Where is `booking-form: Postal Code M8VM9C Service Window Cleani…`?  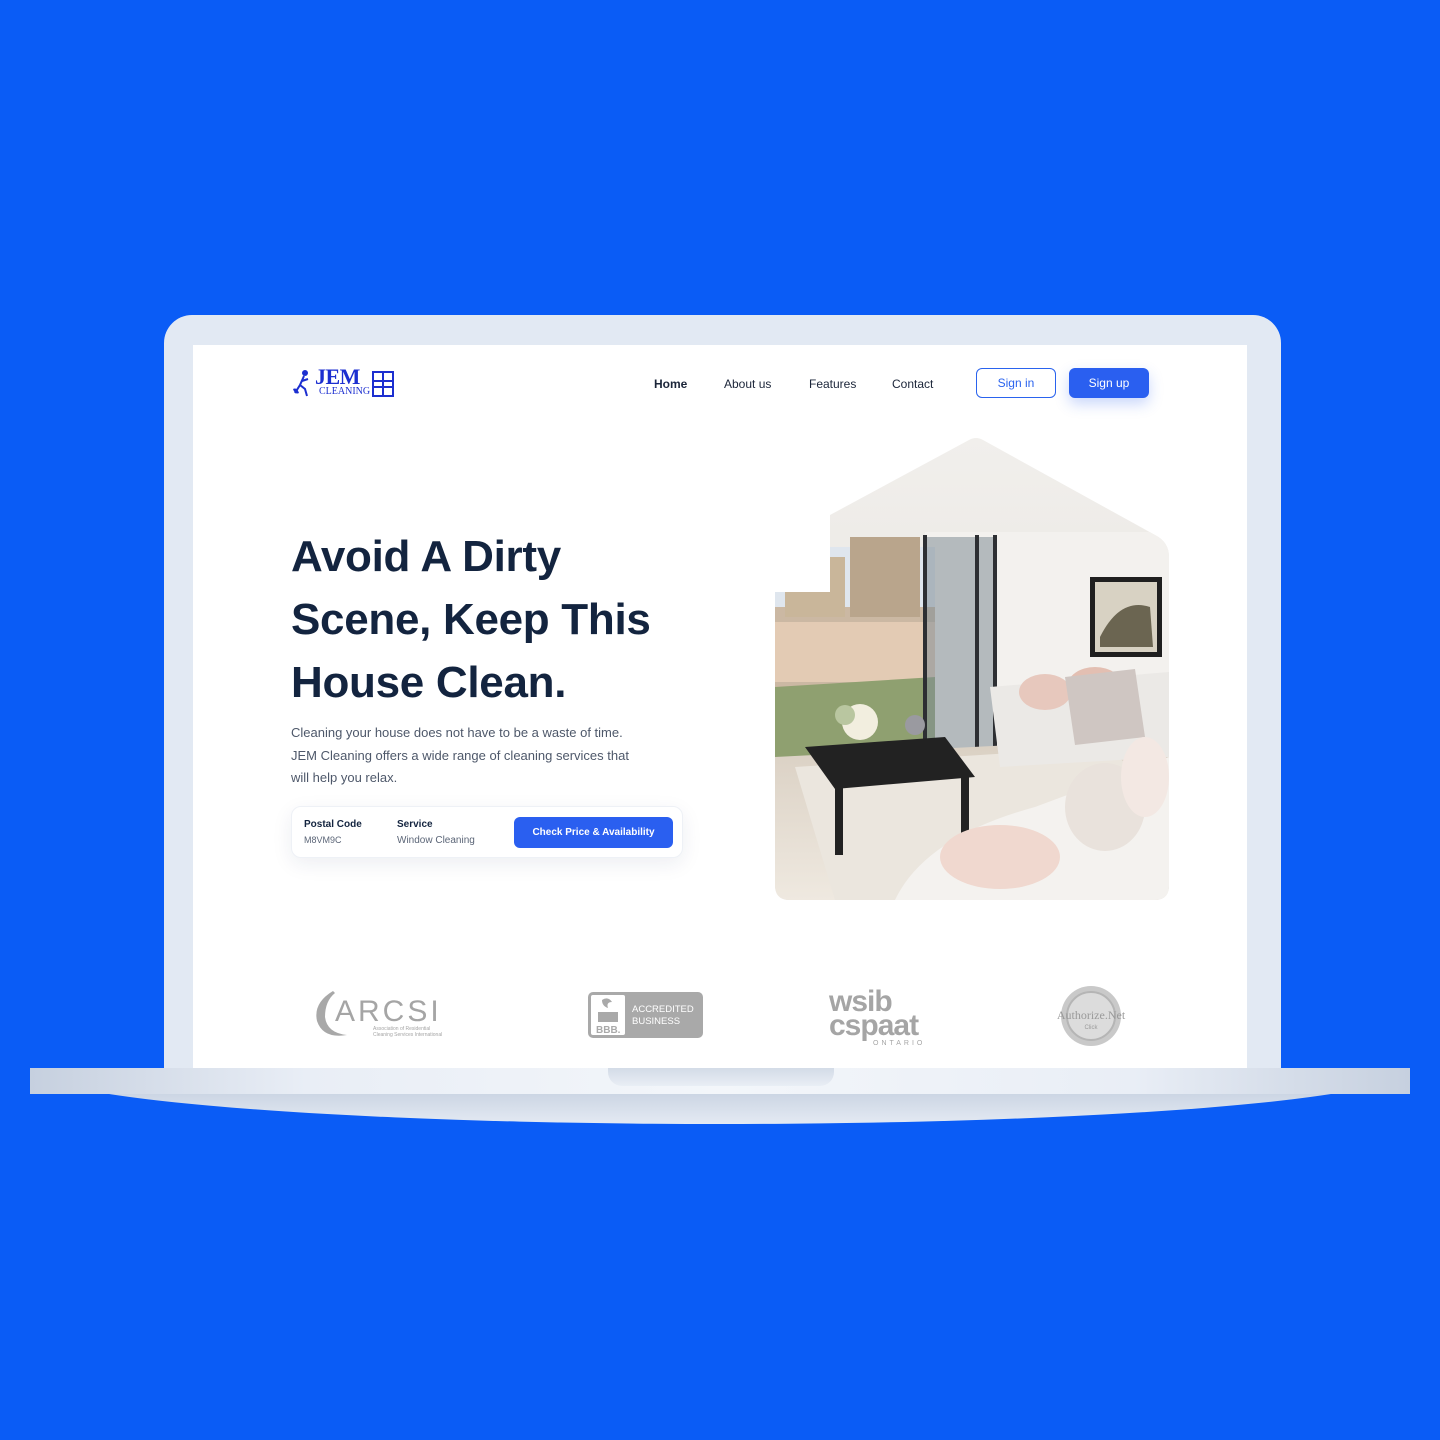
booking-form: Postal Code M8VM9C Service Window Cleani… is located at coordinates (487, 832).